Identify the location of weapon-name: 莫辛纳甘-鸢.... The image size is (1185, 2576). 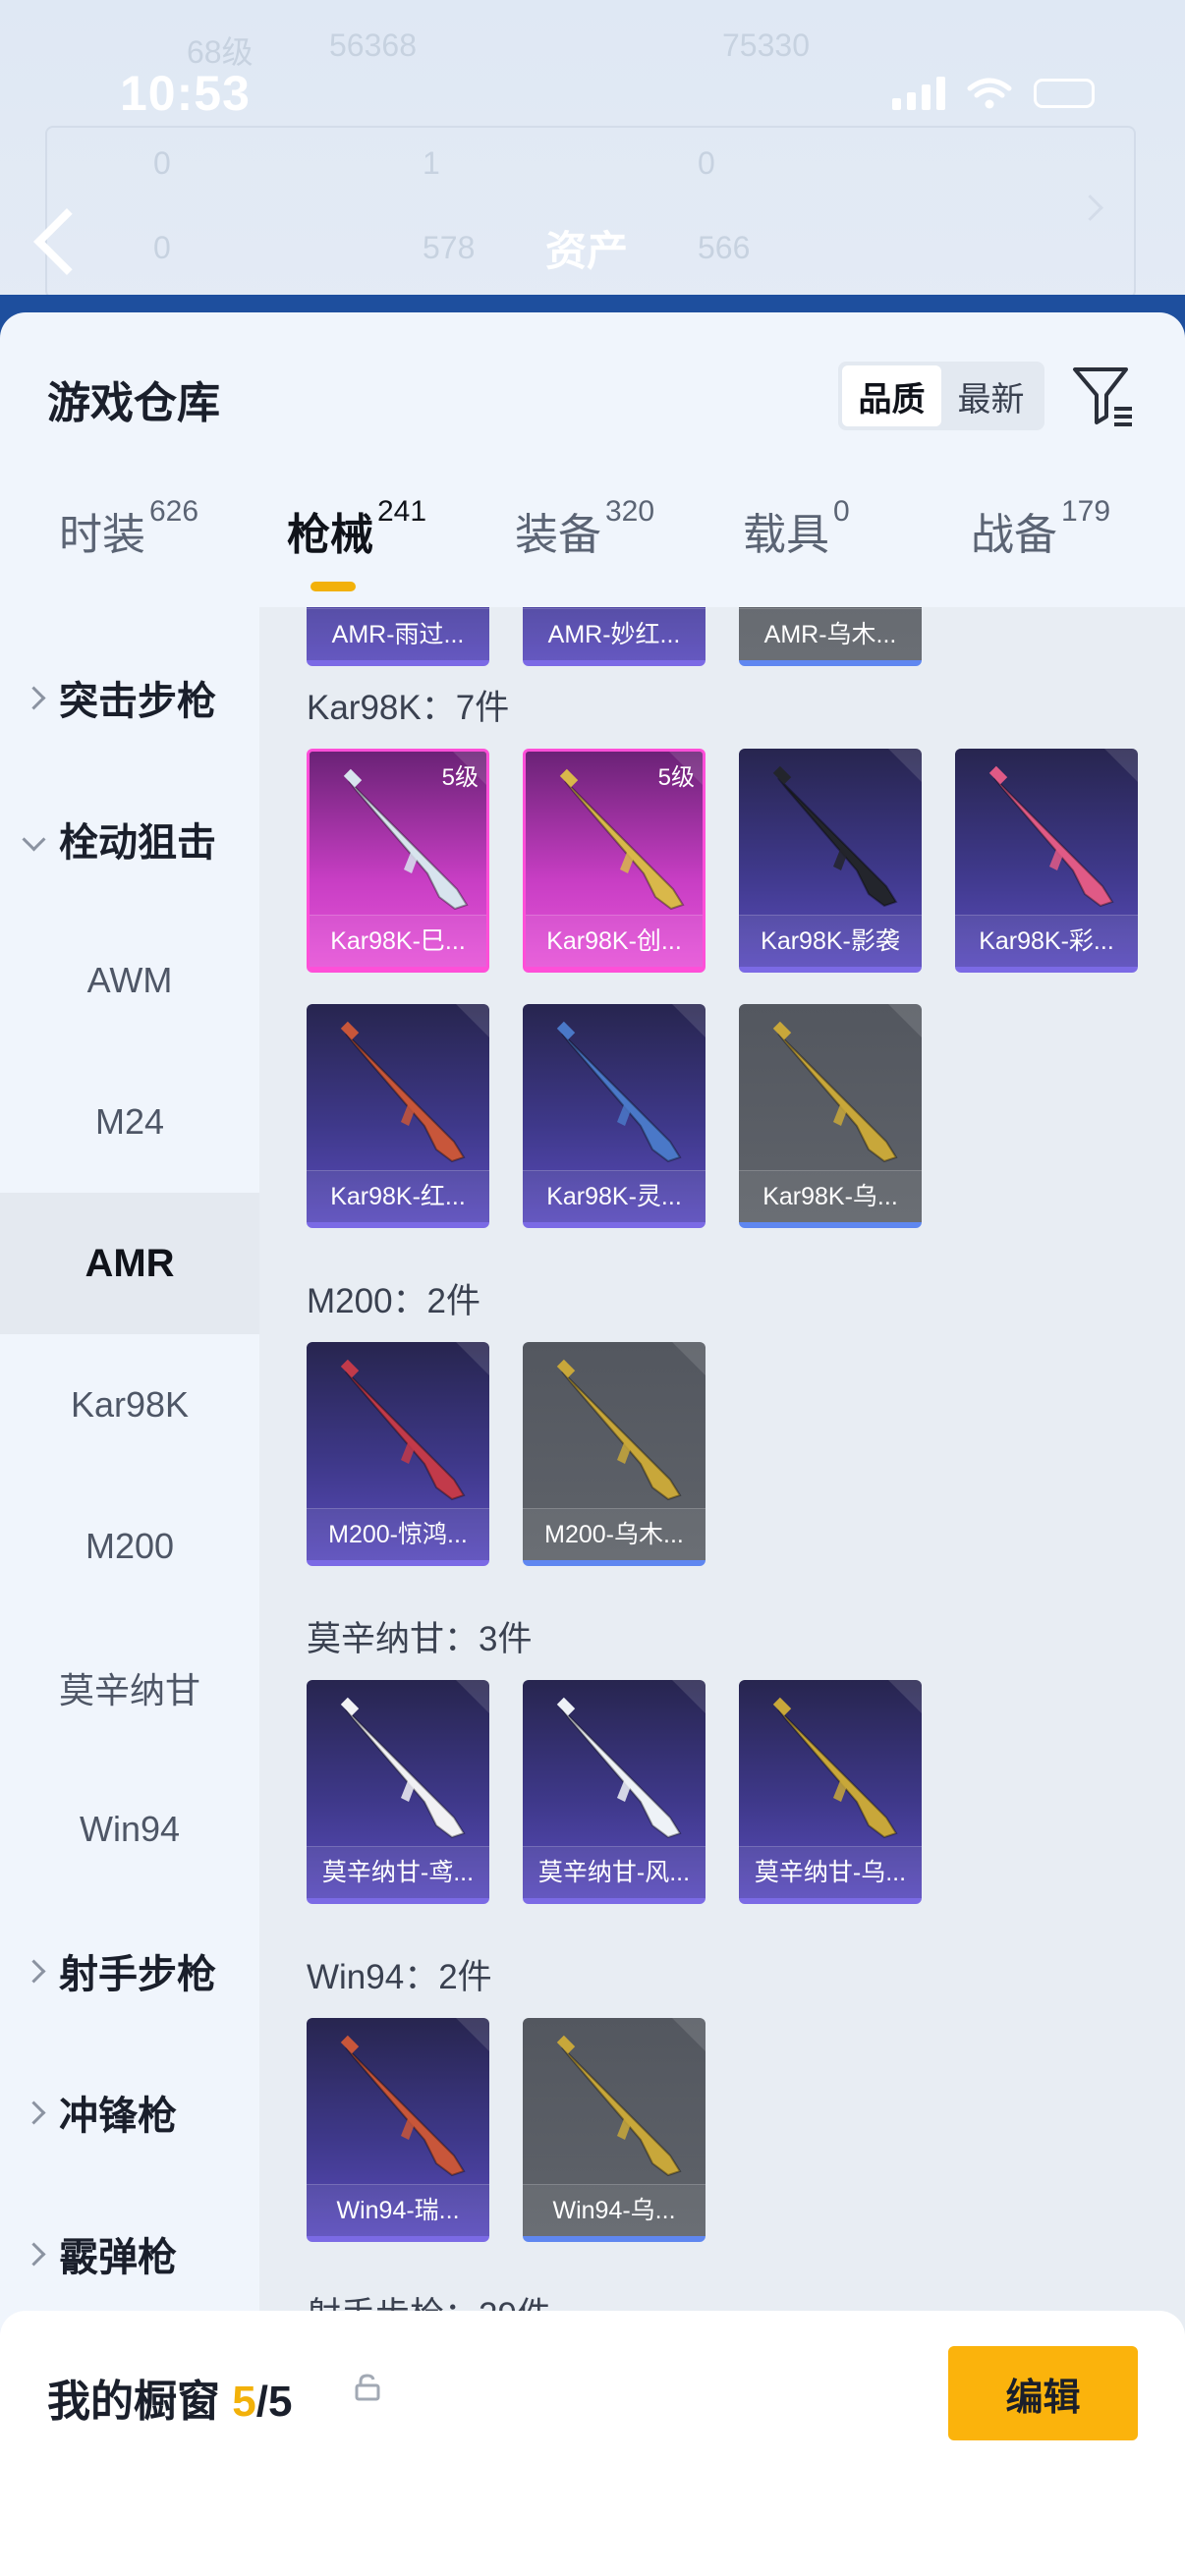
(398, 1872).